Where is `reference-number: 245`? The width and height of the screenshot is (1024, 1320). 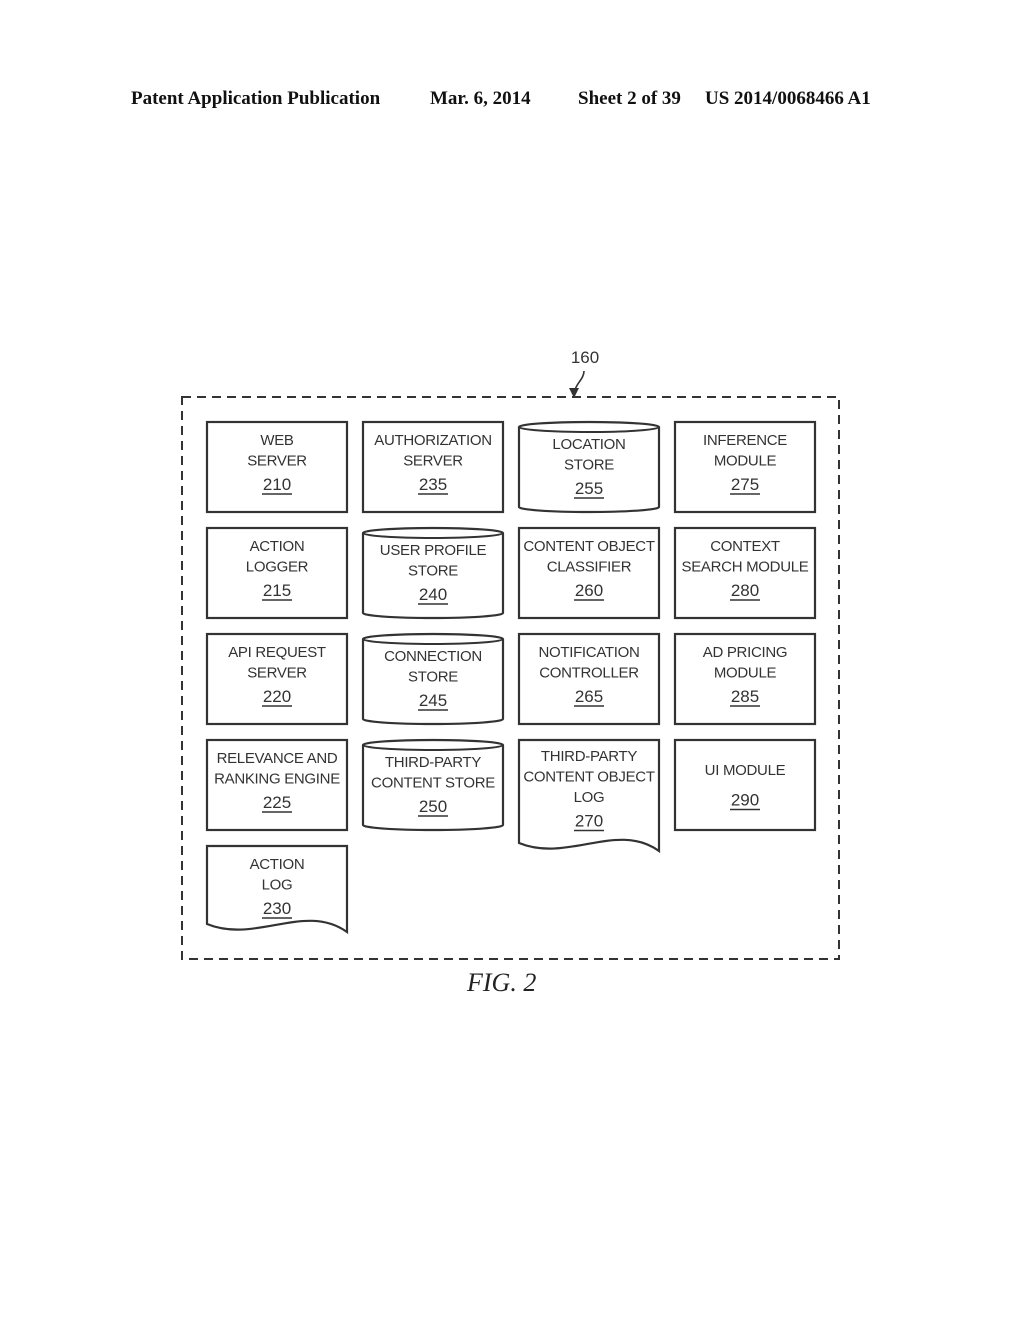 reference-number: 245 is located at coordinates (433, 700).